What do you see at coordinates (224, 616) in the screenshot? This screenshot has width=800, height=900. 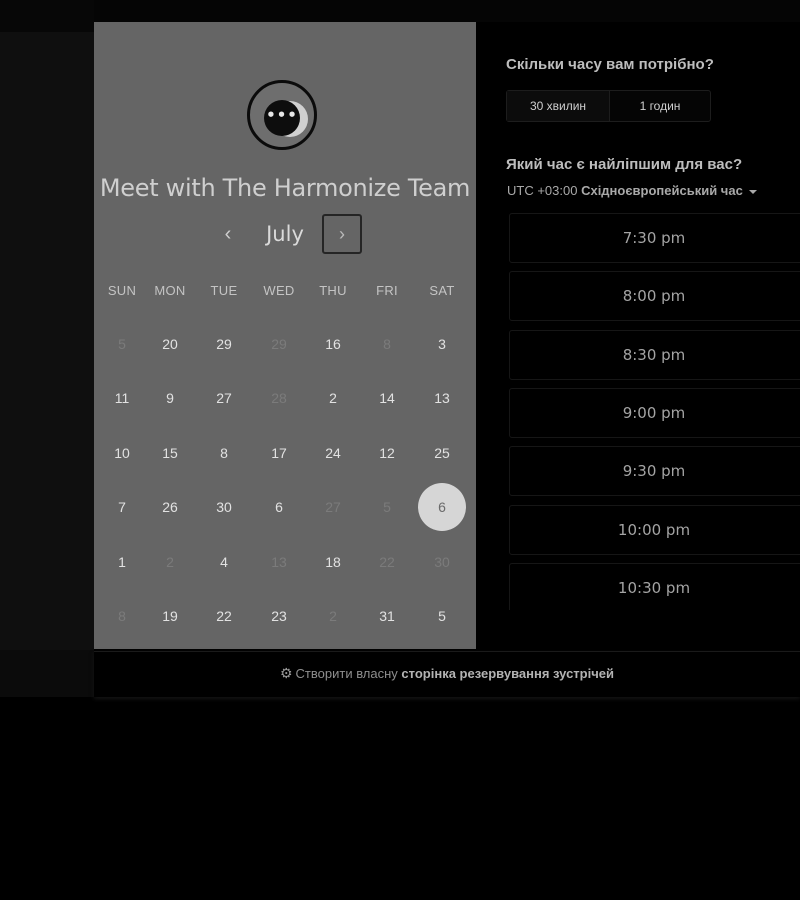 I see `available-day: 22` at bounding box center [224, 616].